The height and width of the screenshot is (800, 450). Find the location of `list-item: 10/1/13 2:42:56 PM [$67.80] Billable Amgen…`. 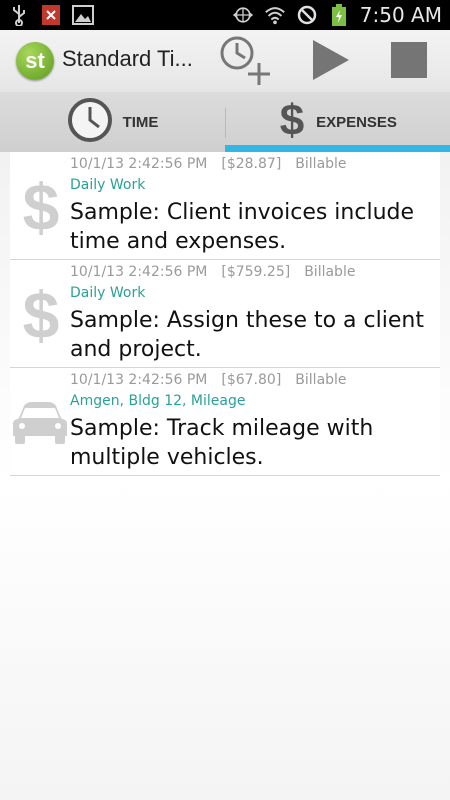

list-item: 10/1/13 2:42:56 PM [$67.80] Billable Amgen… is located at coordinates (225, 422).